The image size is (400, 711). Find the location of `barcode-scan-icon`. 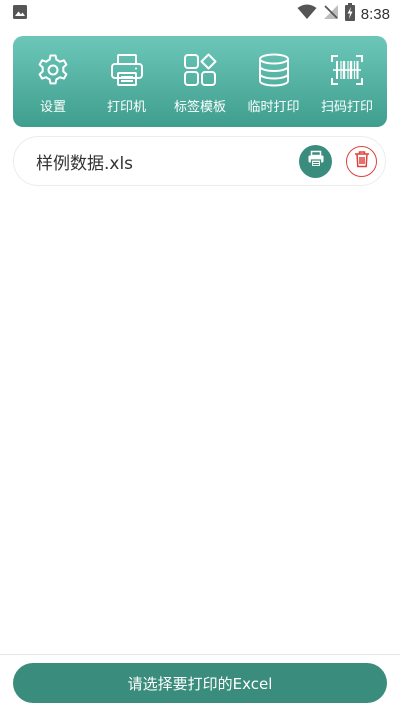

barcode-scan-icon is located at coordinates (347, 72).